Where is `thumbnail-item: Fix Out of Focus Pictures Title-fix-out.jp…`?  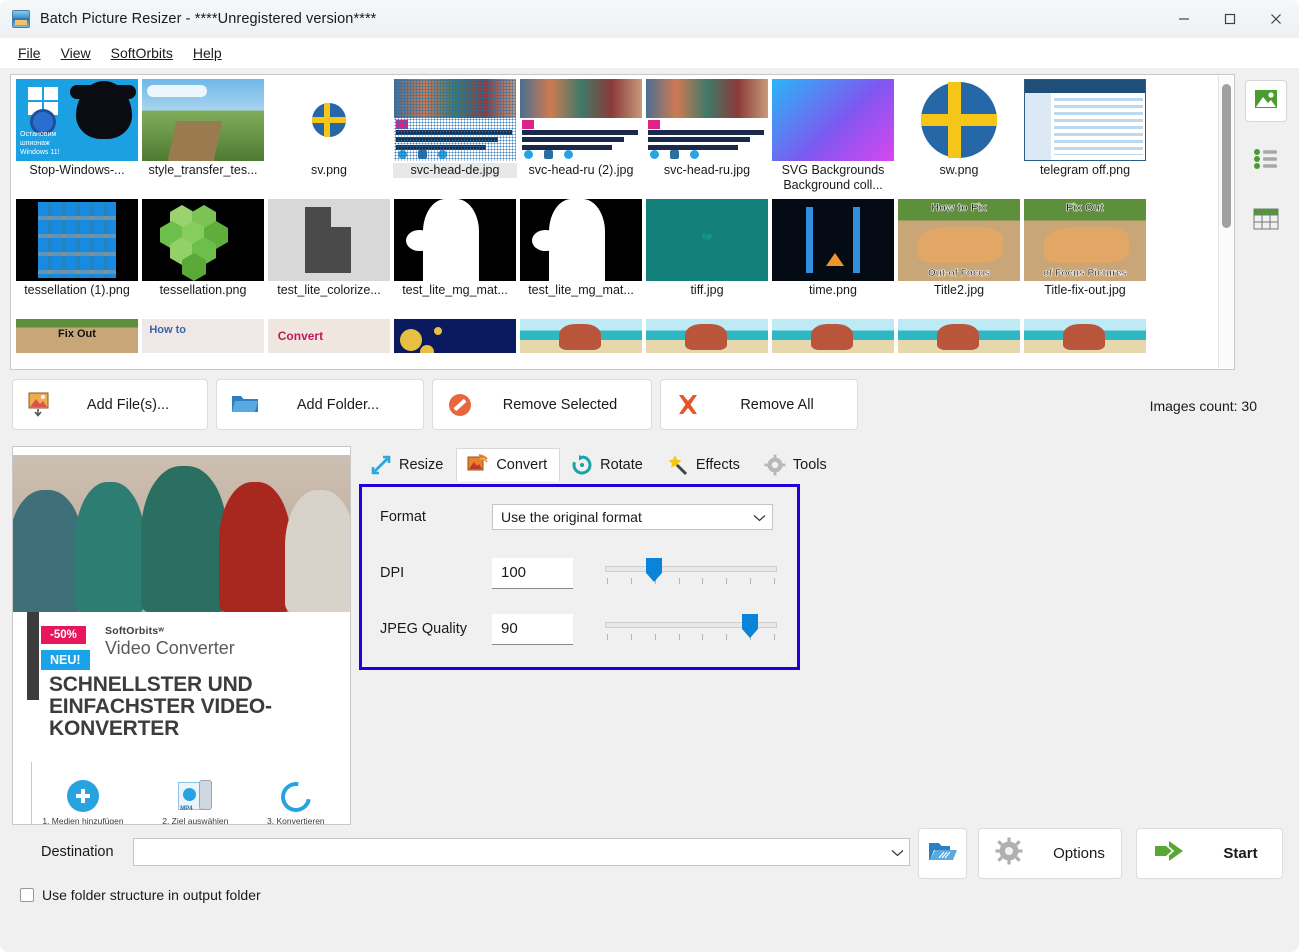 thumbnail-item: Fix Out of Focus Pictures Title-fix-out.jp… is located at coordinates (1085, 259).